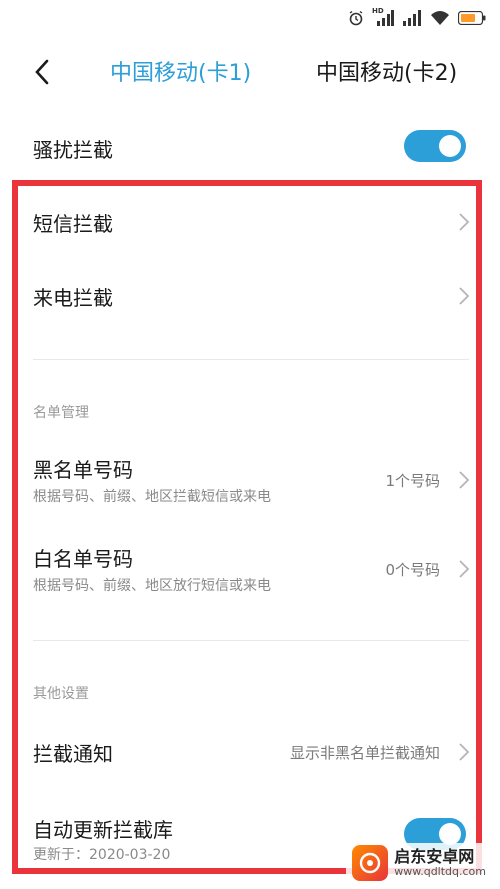 The height and width of the screenshot is (889, 500). Describe the element at coordinates (180, 74) in the screenshot. I see `tab-sim1: 中国移动(卡1)` at that location.